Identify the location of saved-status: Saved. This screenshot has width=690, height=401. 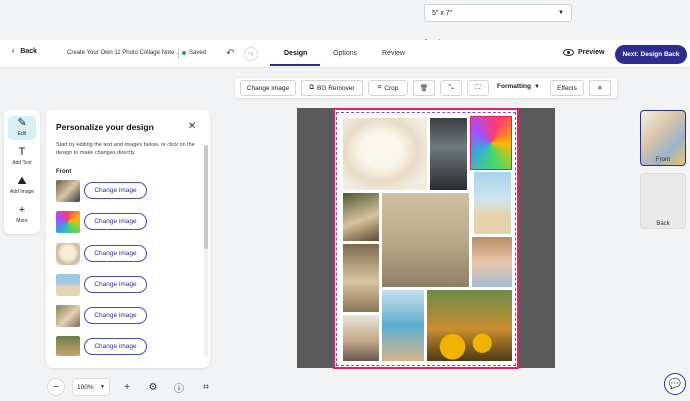
(194, 53).